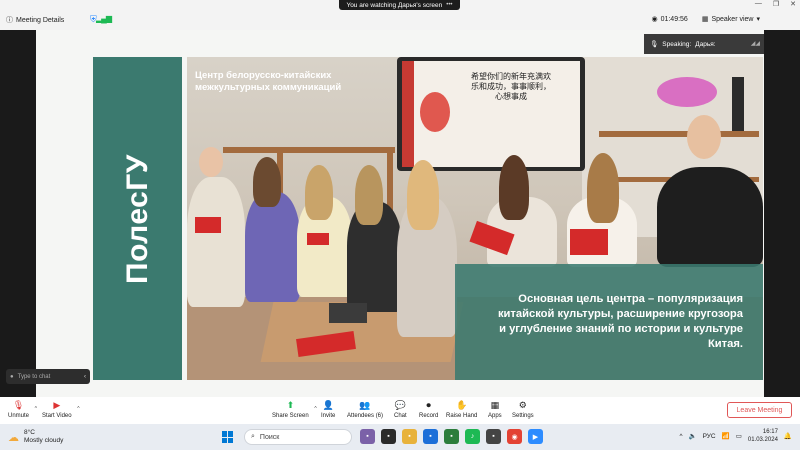  I want to click on attendees-icon: 👥, so click(365, 405).